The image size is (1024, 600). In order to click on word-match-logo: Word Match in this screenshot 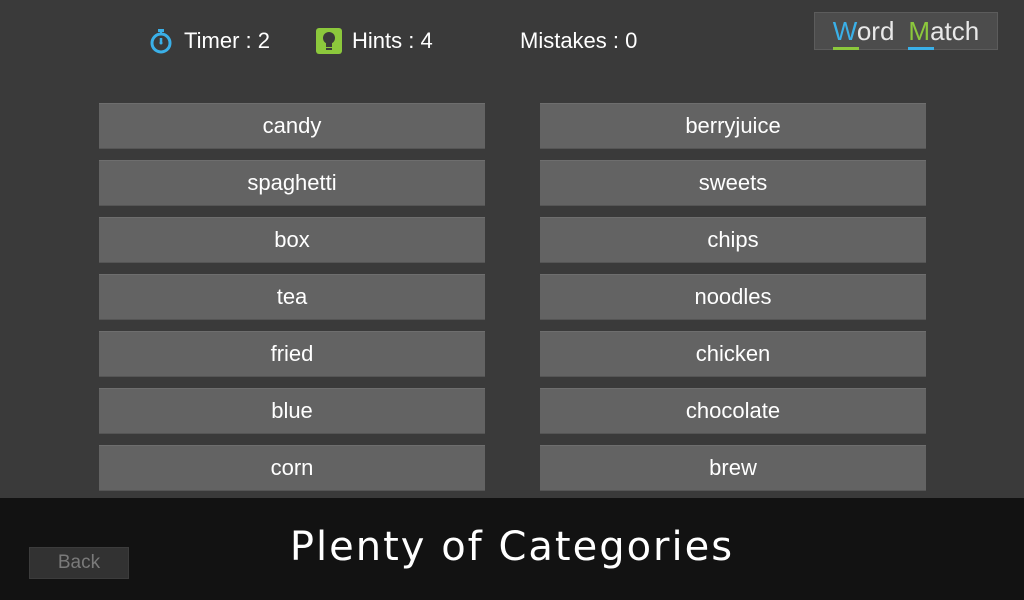, I will do `click(906, 31)`.